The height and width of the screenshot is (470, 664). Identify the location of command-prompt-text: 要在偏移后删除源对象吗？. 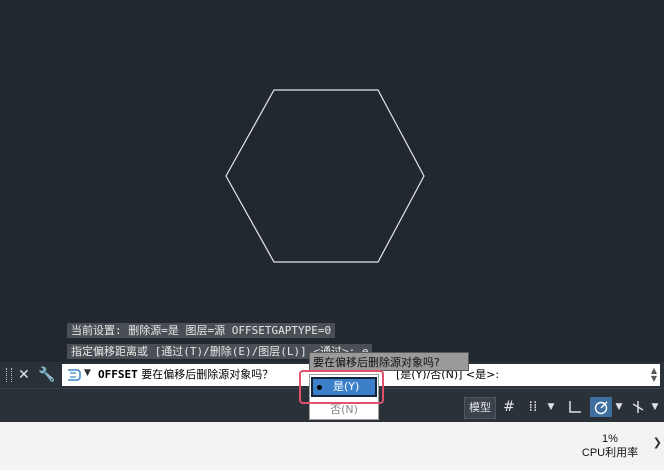
(207, 374).